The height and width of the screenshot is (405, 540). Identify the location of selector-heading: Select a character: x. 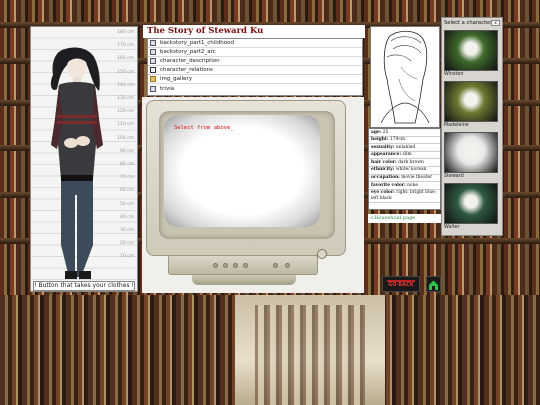
(472, 23).